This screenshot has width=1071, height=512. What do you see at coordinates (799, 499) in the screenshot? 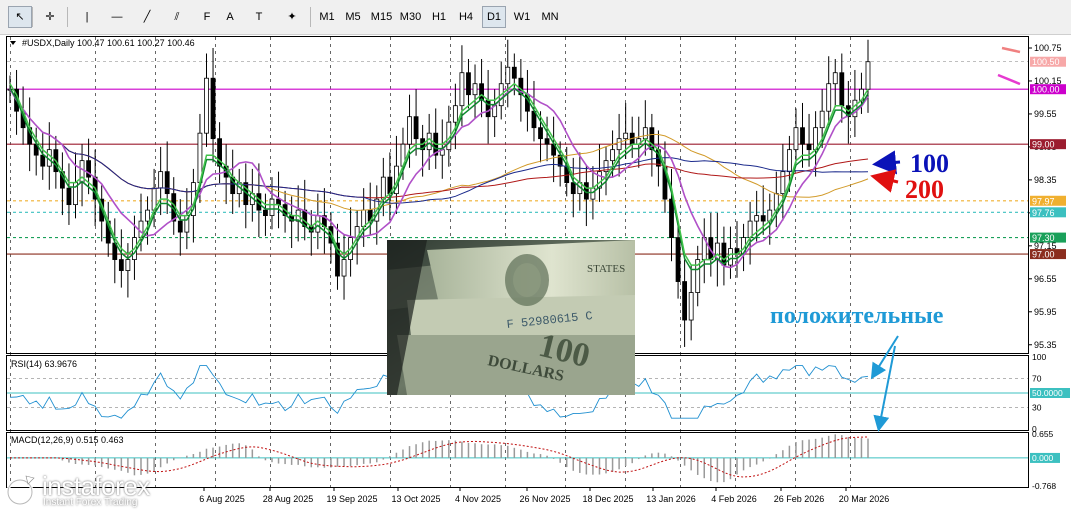
I see `date-label: 26 Feb 2026` at bounding box center [799, 499].